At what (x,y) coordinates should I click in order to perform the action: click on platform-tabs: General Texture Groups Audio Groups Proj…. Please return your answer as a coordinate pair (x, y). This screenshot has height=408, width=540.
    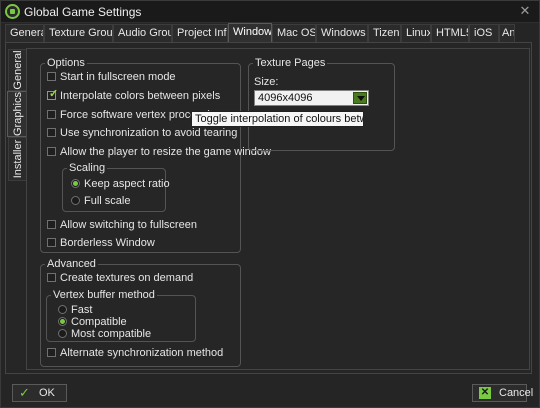
    Looking at the image, I should click on (271, 33).